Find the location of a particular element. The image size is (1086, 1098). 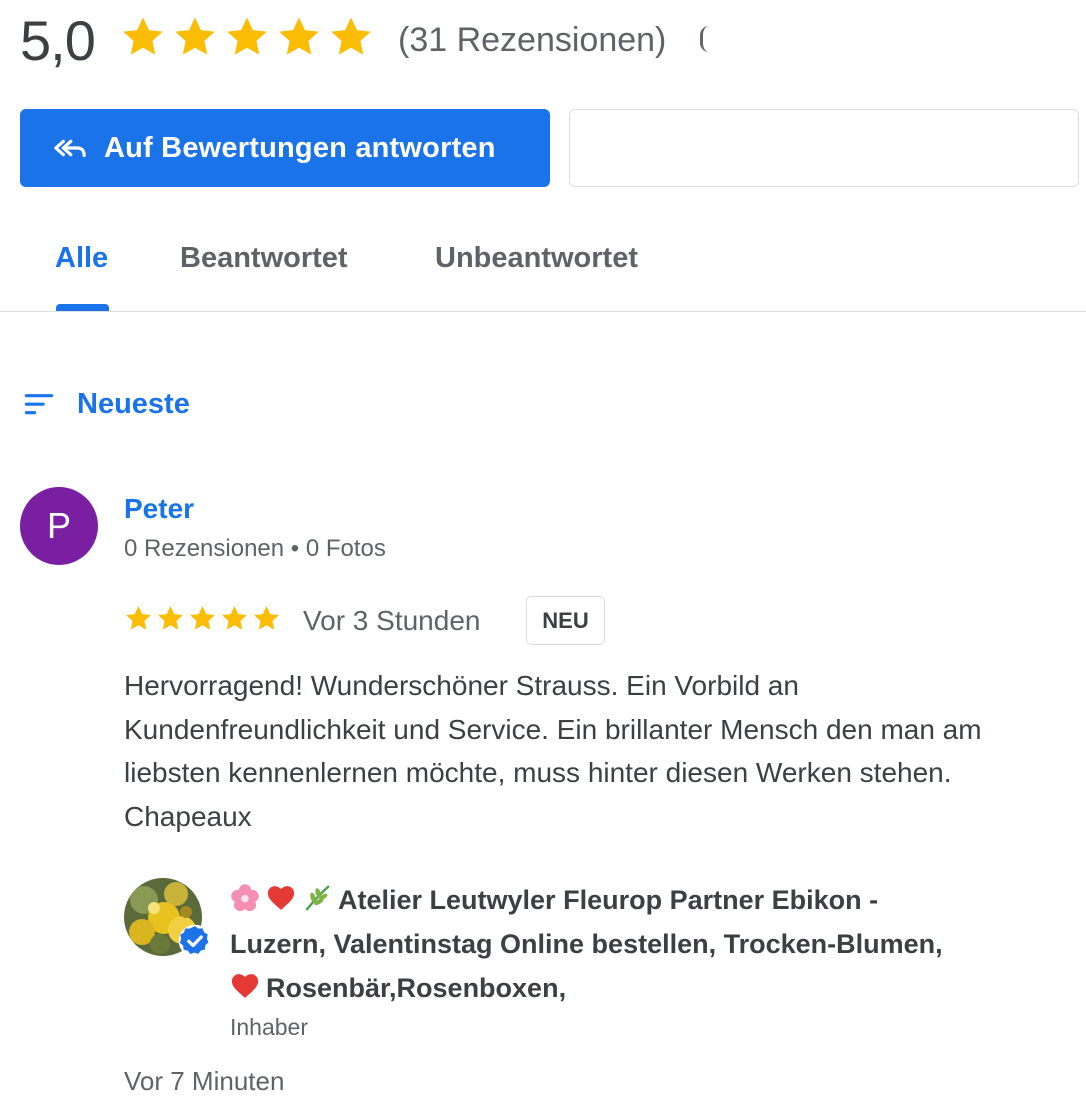

herb-icon is located at coordinates (317, 898).